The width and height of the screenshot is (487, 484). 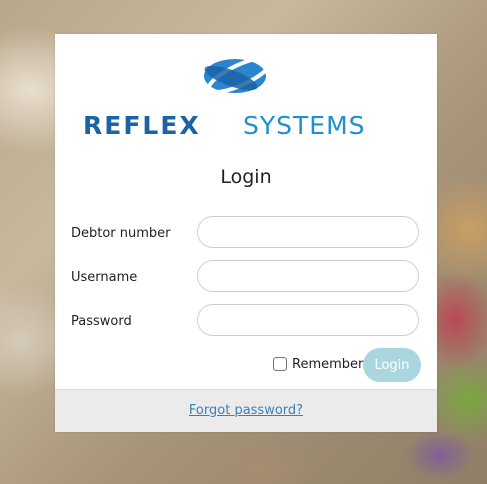 I want to click on password-input, so click(x=308, y=320).